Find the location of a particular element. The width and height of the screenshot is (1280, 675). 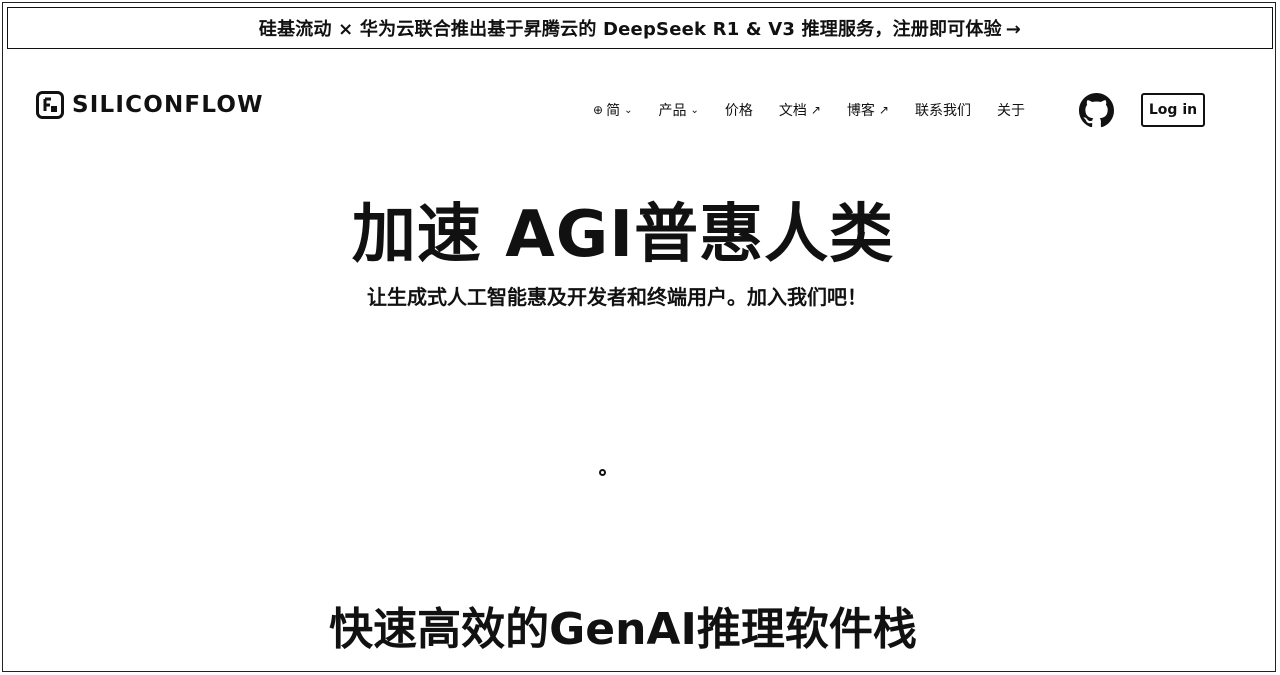

hero-subtitle: 让生成式人工智能惠及开发者和终端用户。加入我们吧！ is located at coordinates (617, 297).